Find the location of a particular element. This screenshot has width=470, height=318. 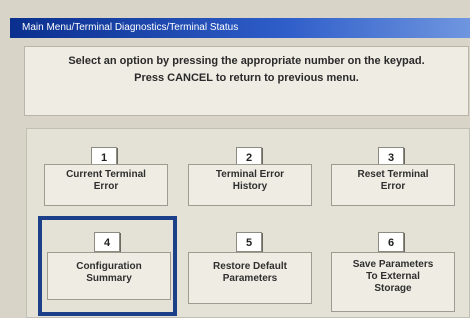

option-1-label-button: Current Terminal Error is located at coordinates (106, 185).